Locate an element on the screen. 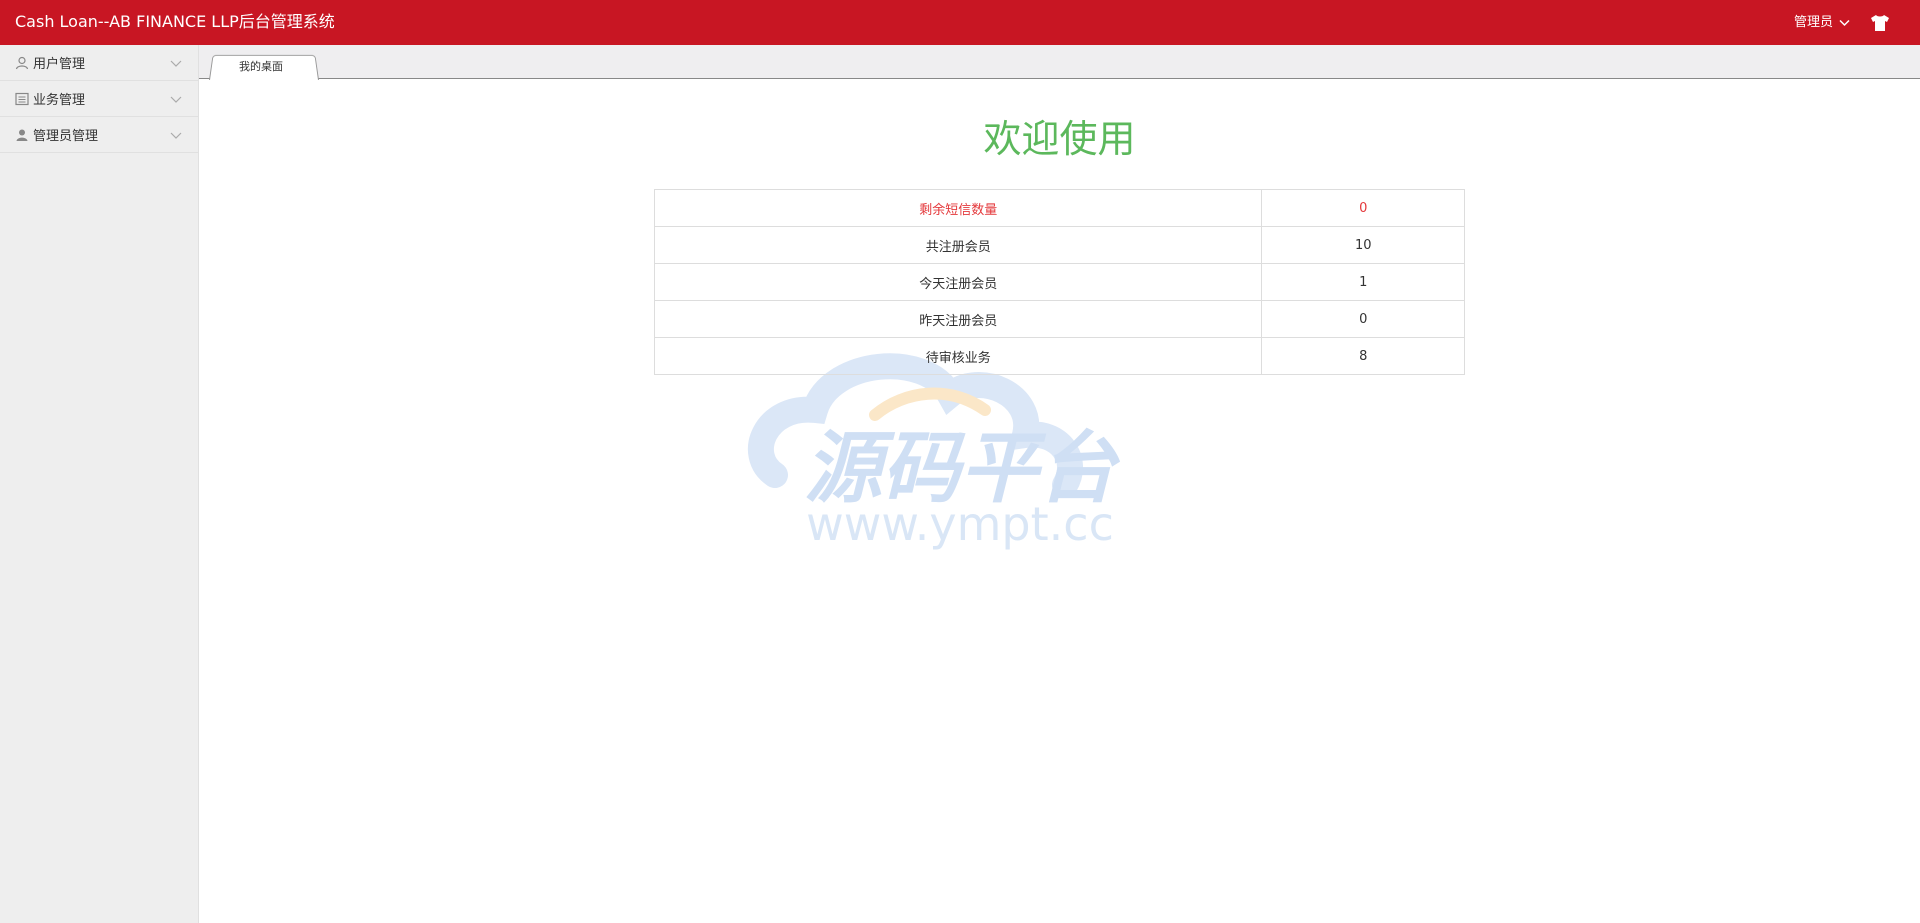 The width and height of the screenshot is (1920, 923). tab-bar is located at coordinates (1059, 62).